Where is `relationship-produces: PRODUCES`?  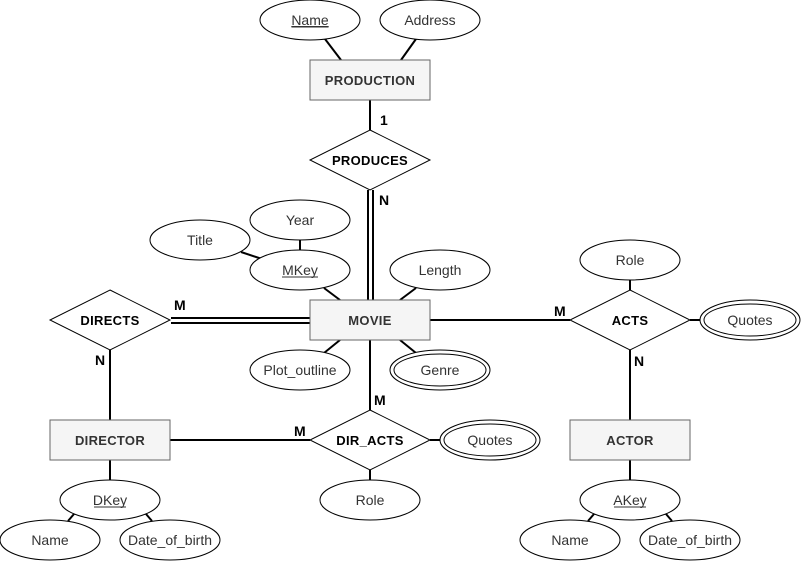
relationship-produces: PRODUCES is located at coordinates (370, 160).